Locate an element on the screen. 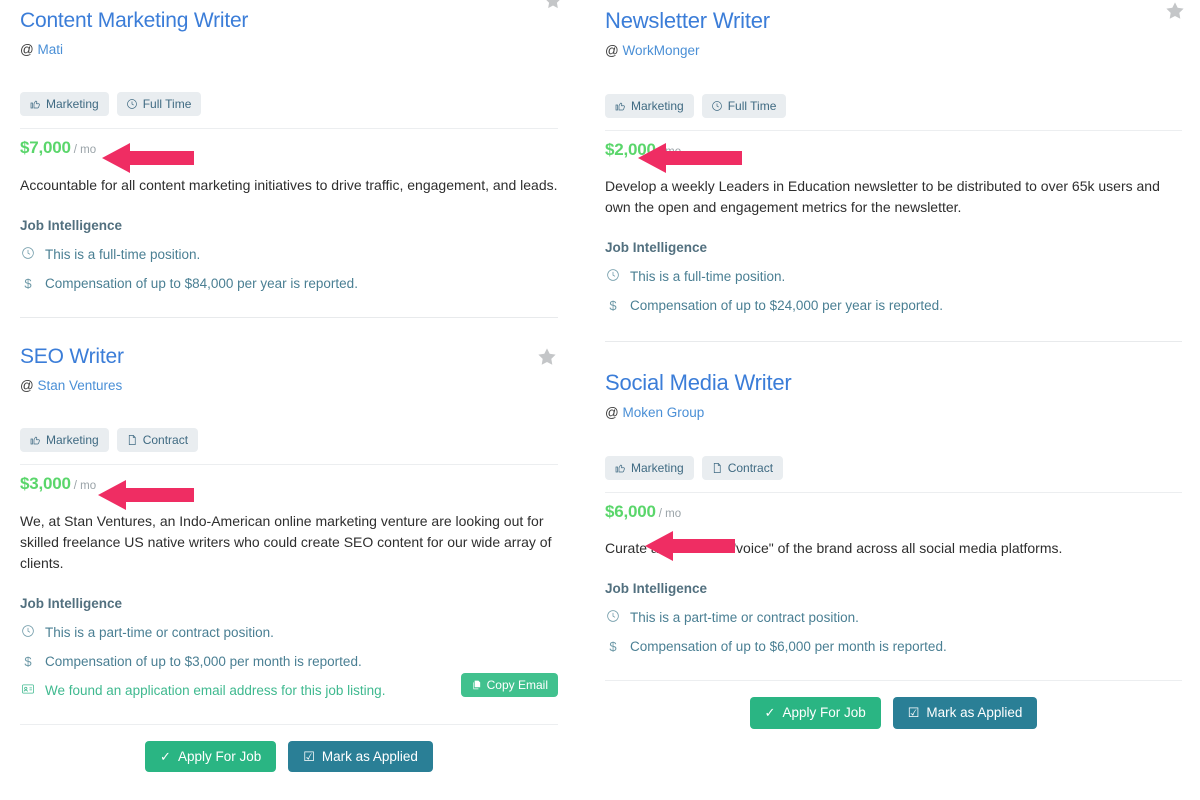  salary-amount: $2,000 is located at coordinates (630, 149).